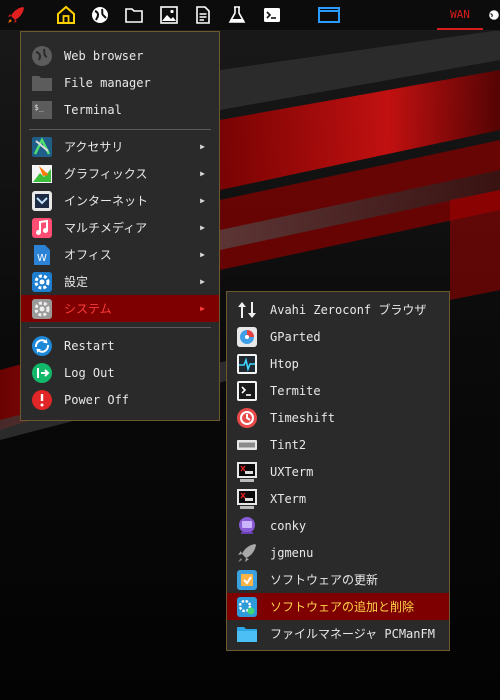  What do you see at coordinates (203, 15) in the screenshot?
I see `document-icon` at bounding box center [203, 15].